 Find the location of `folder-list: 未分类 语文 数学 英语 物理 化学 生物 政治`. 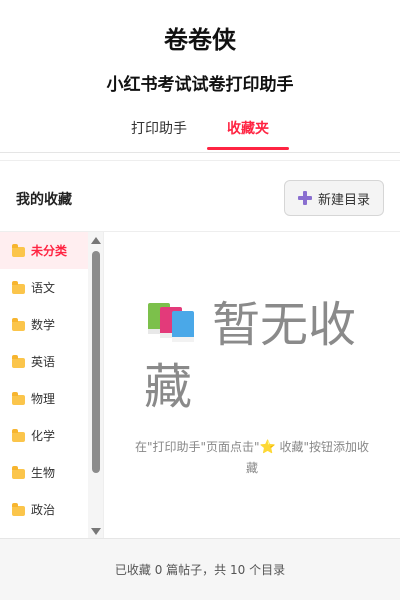

folder-list: 未分类 语文 数学 英语 物理 化学 生物 政治 is located at coordinates (44, 380).